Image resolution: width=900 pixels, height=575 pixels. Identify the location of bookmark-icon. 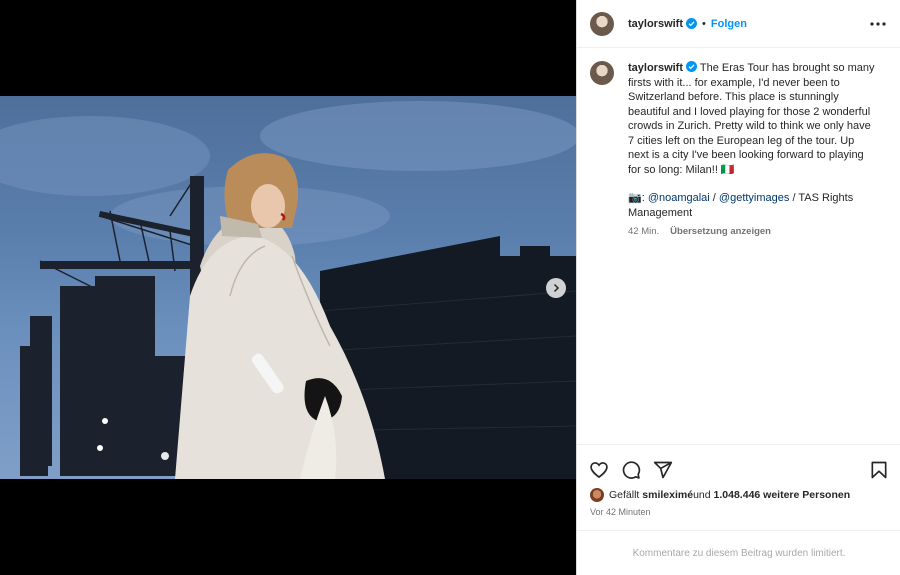
(879, 470).